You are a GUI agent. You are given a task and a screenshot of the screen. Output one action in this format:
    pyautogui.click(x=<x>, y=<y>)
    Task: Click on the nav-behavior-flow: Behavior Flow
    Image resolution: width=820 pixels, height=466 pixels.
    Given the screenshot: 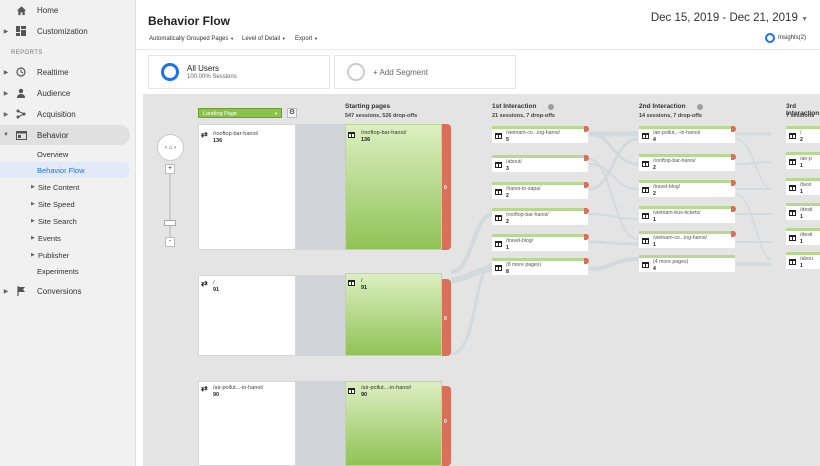 What is the action you would take?
    pyautogui.click(x=65, y=170)
    